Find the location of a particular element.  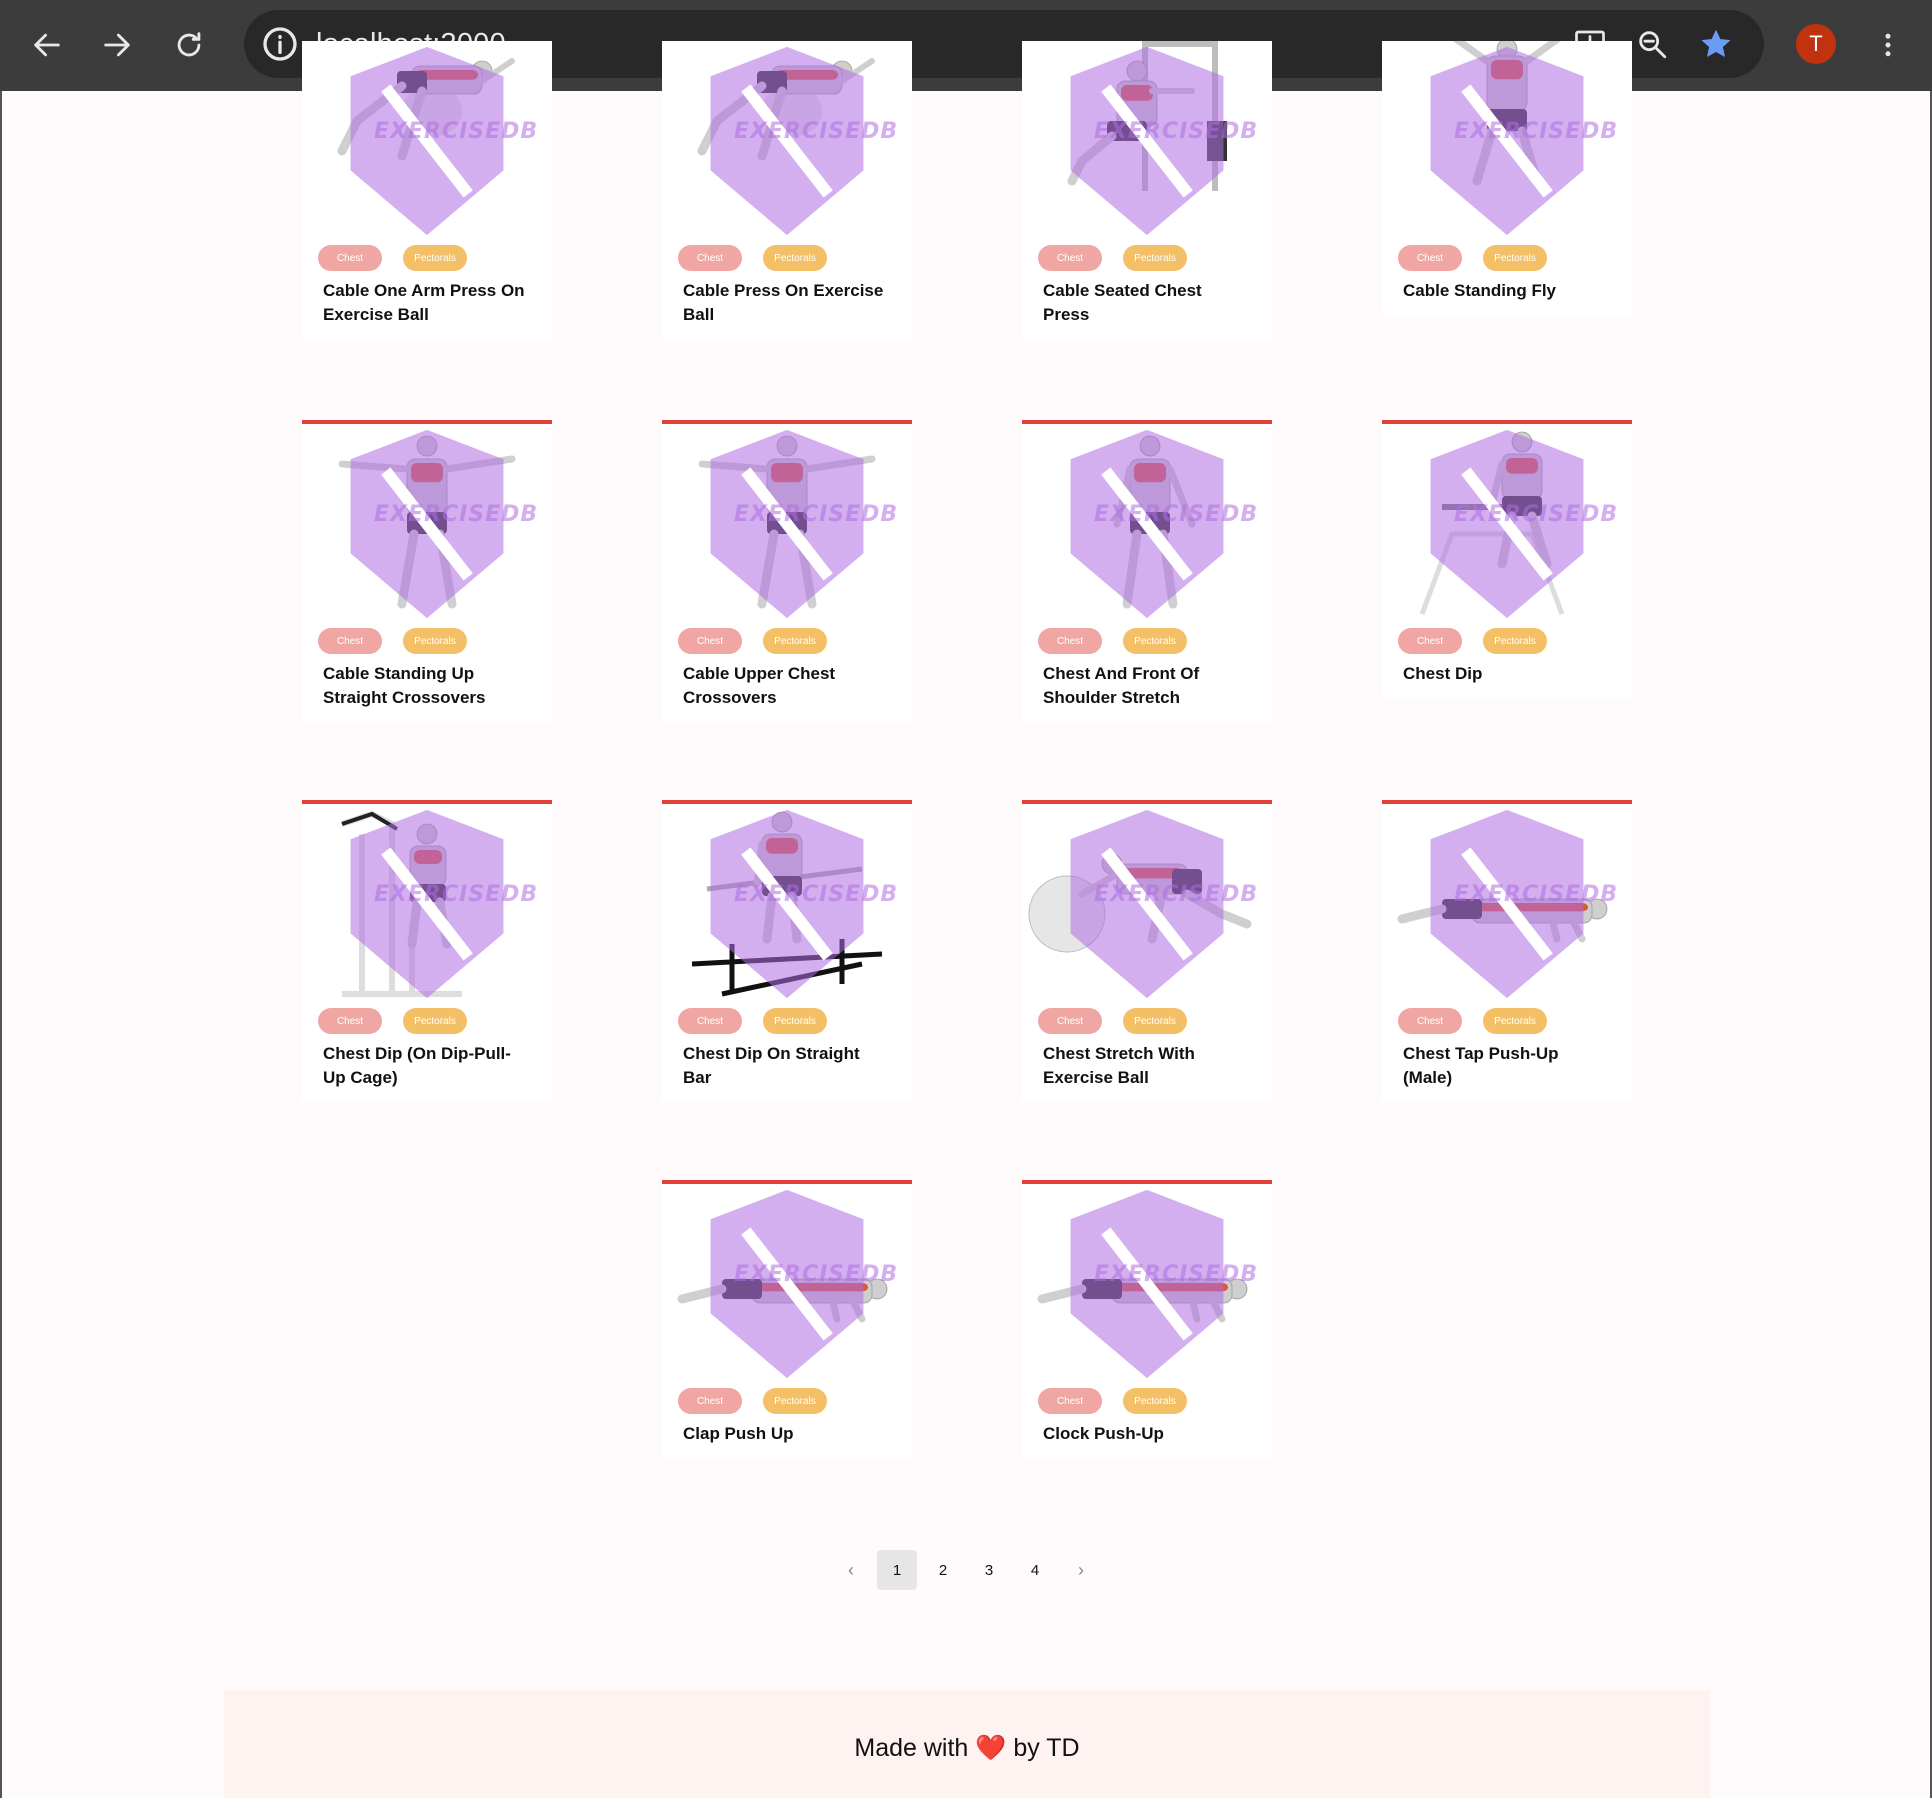

window-edge is located at coordinates (1, 944).